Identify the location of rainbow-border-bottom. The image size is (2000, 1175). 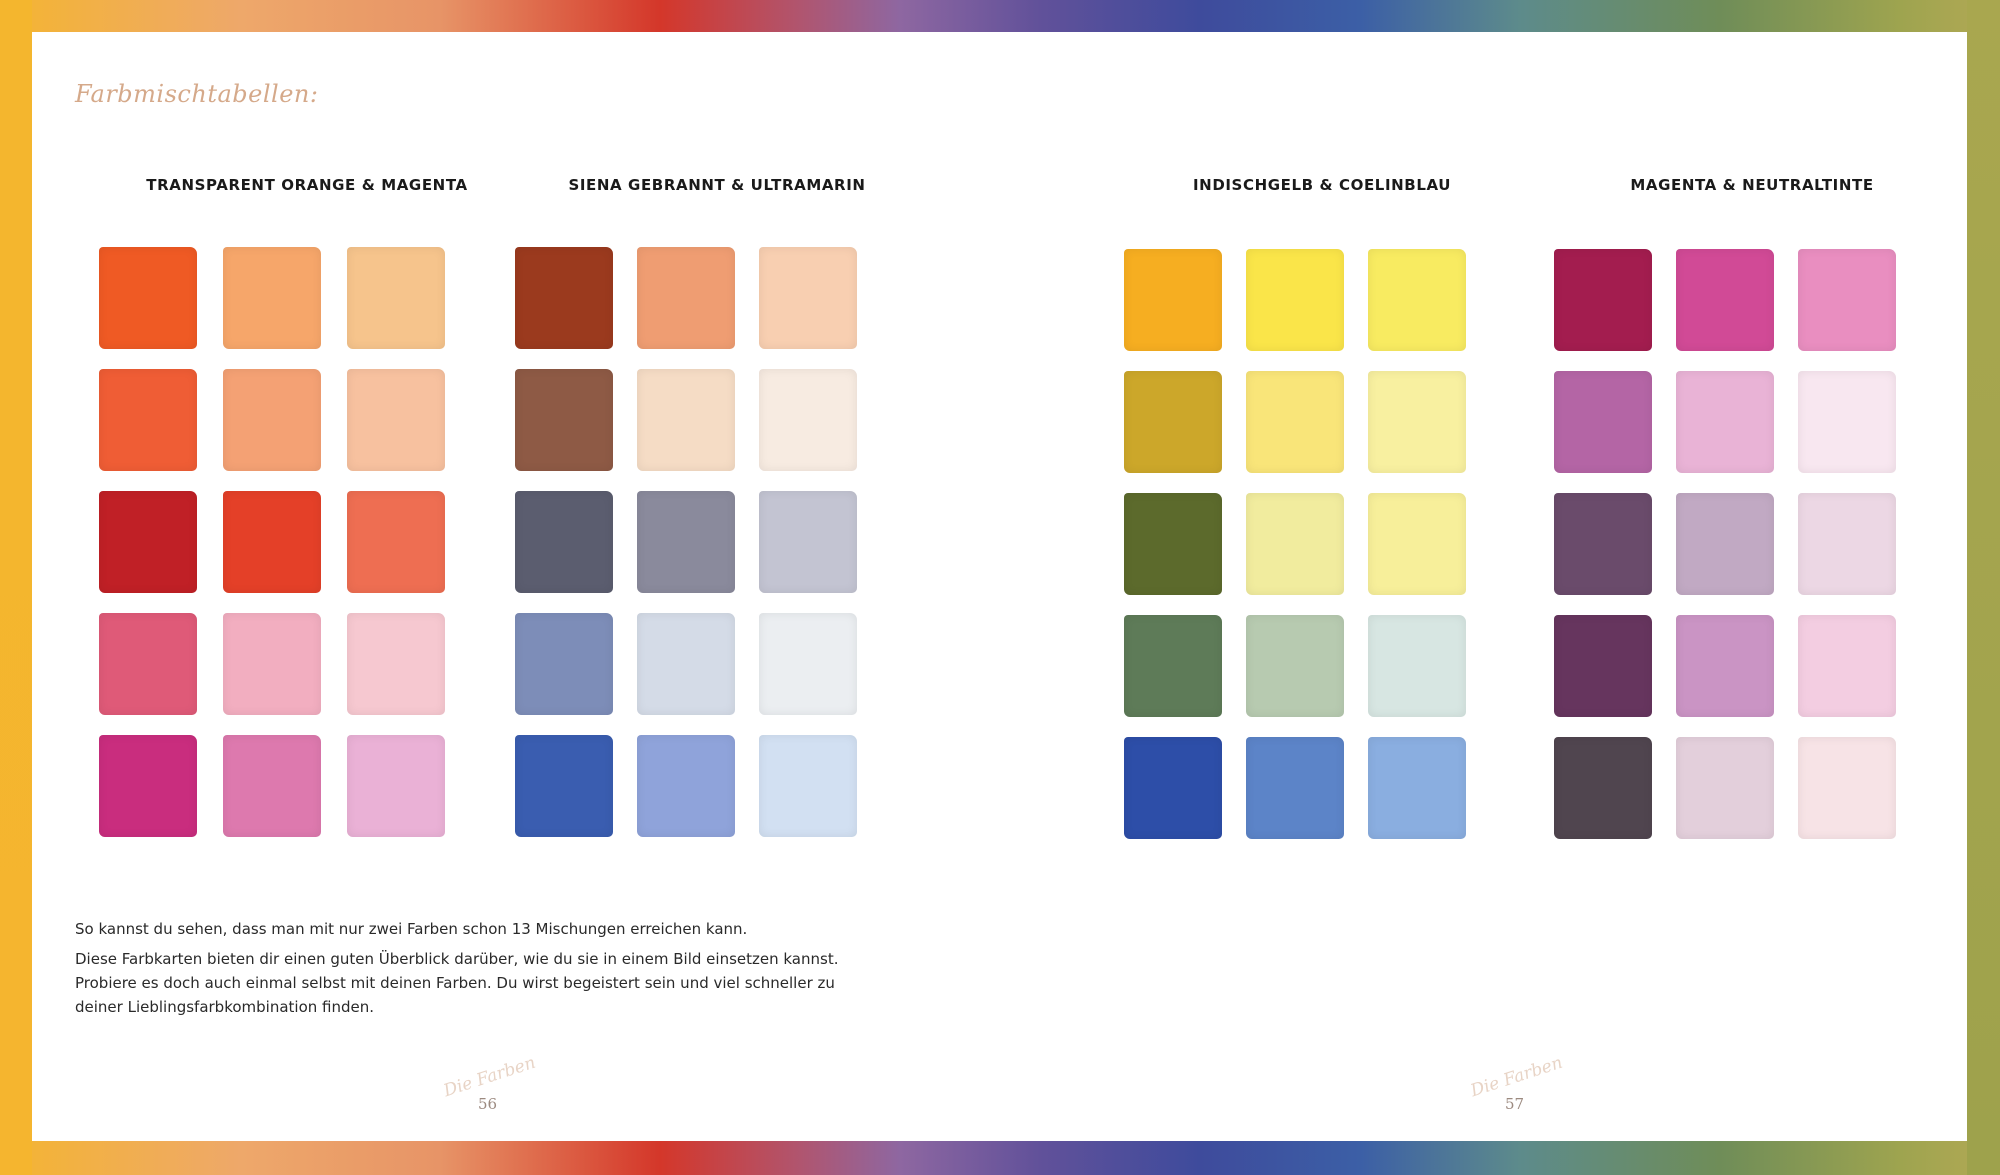
(1000, 1158).